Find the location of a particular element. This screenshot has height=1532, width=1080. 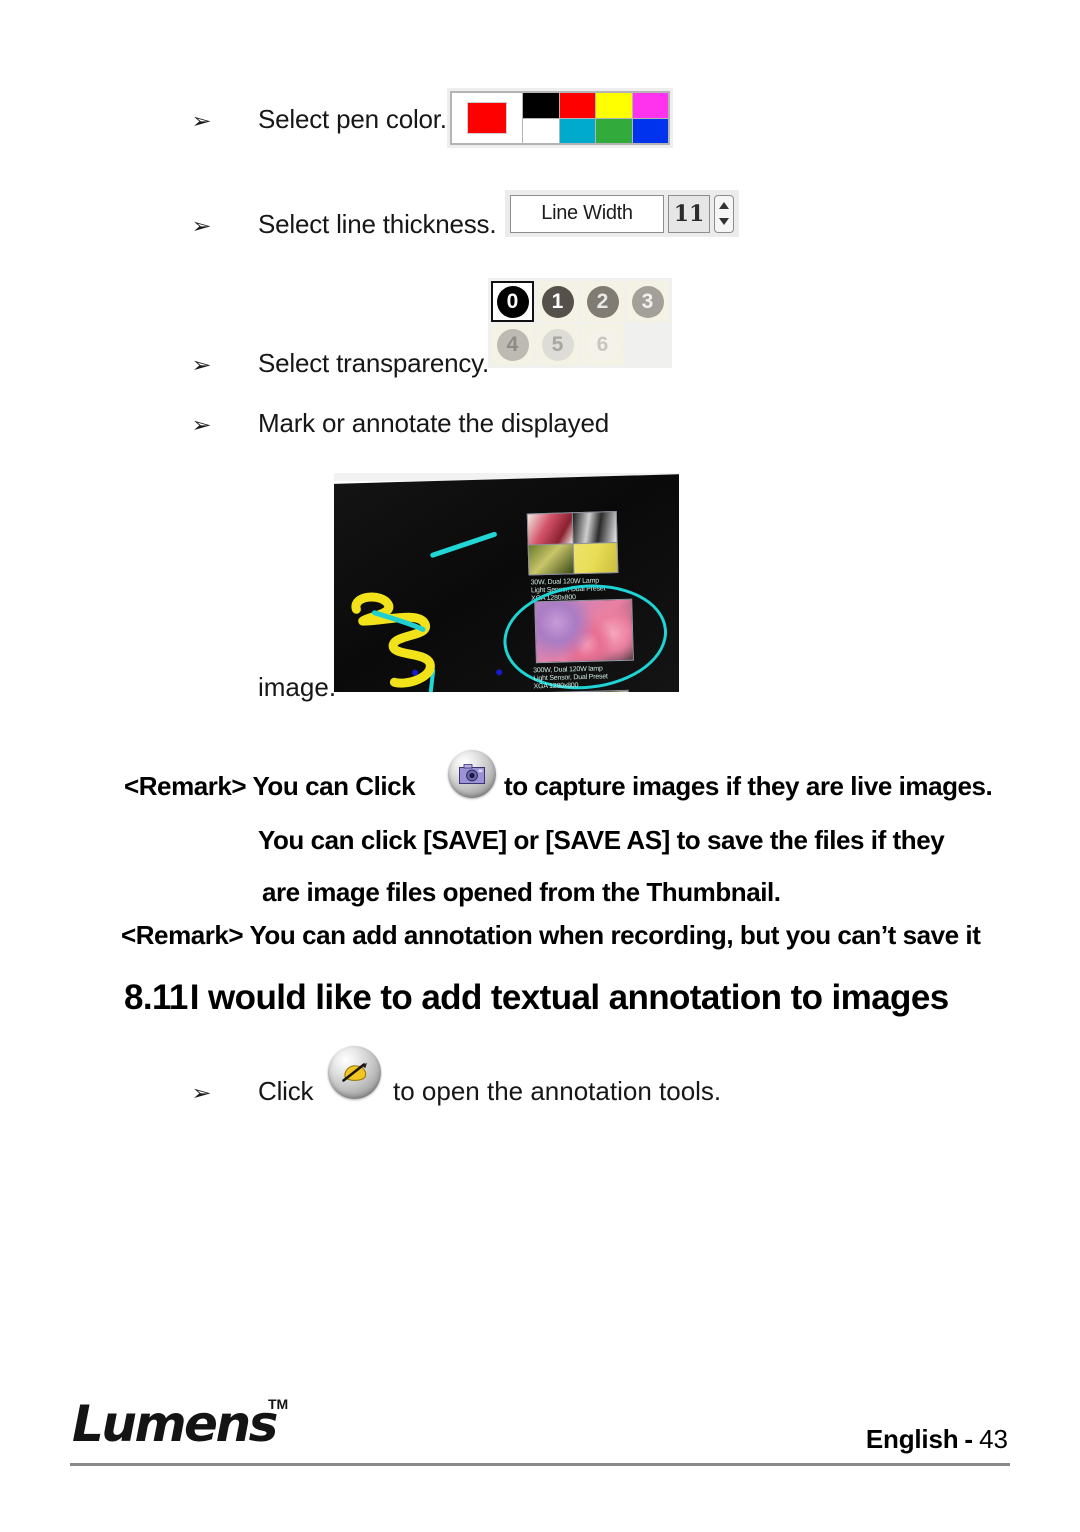

transparency-dot: 2 is located at coordinates (602, 301).